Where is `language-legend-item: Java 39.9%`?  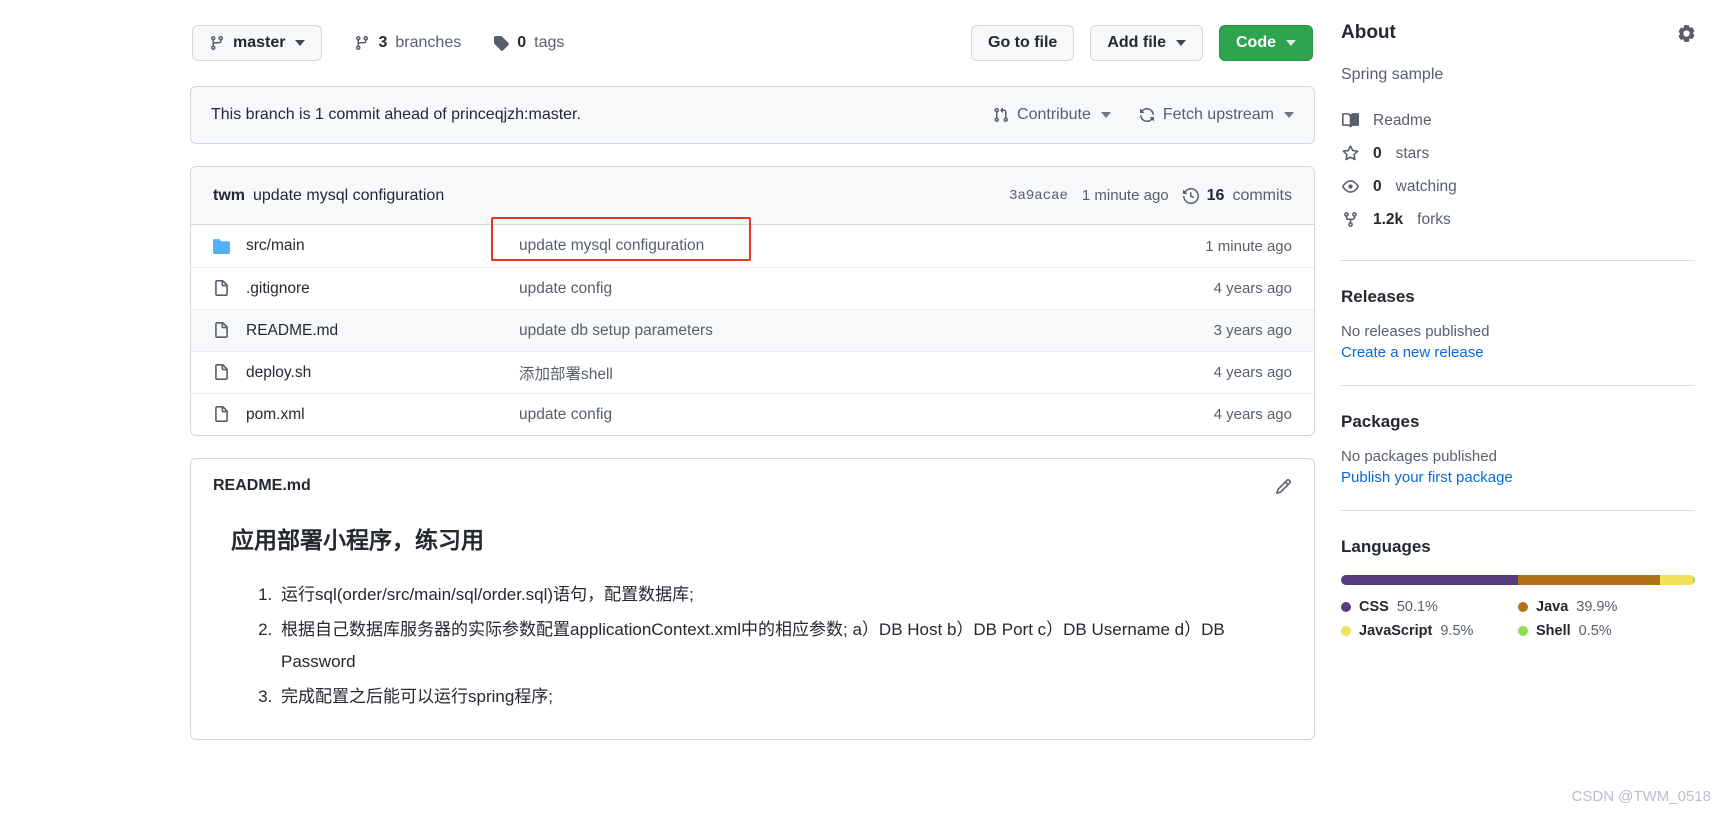 language-legend-item: Java 39.9% is located at coordinates (1606, 607).